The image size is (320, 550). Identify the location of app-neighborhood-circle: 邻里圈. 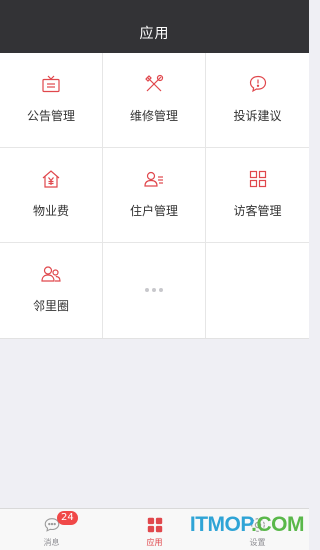
(51, 290).